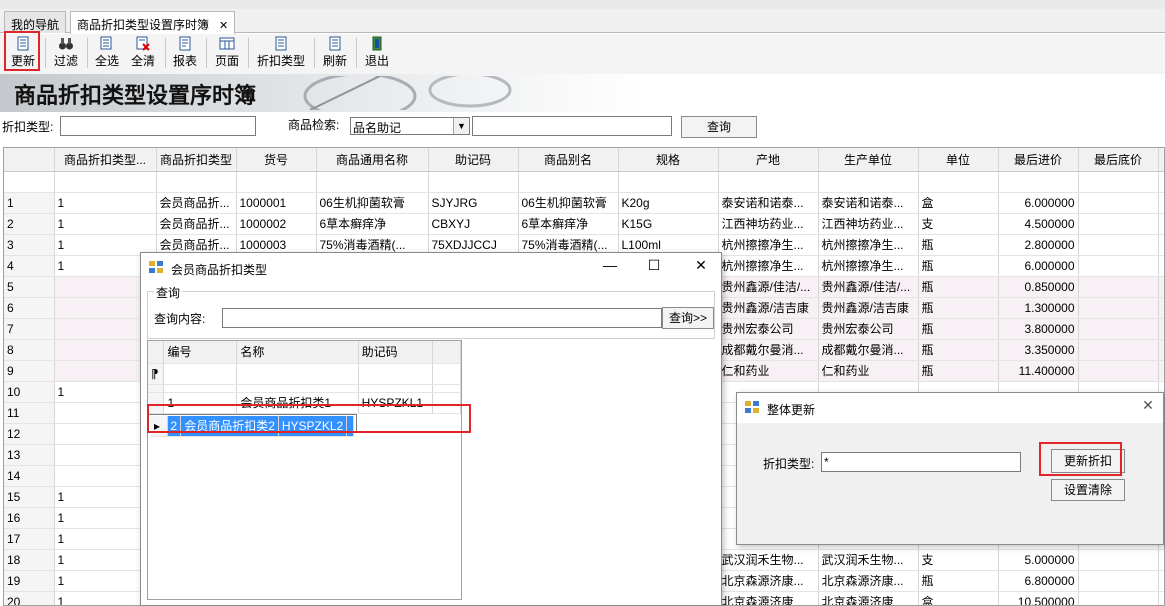 This screenshot has width=1165, height=606. Describe the element at coordinates (473, 160) in the screenshot. I see `column-header: 助记码` at that location.